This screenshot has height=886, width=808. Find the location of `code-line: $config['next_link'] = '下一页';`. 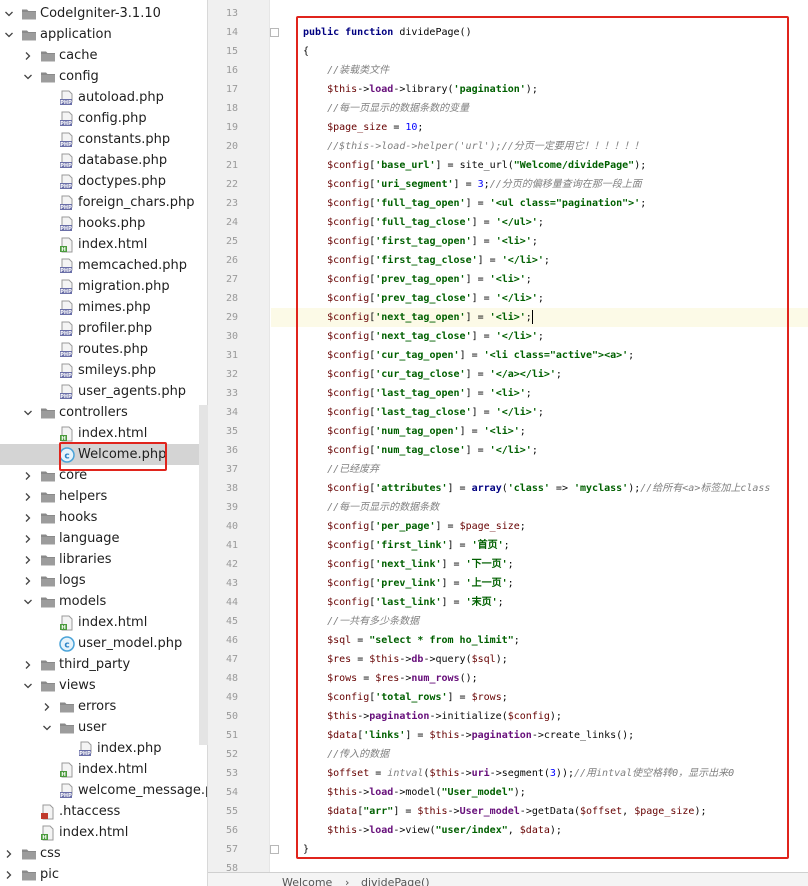

code-line: $config['next_link'] = '下一页'; is located at coordinates (539, 564).